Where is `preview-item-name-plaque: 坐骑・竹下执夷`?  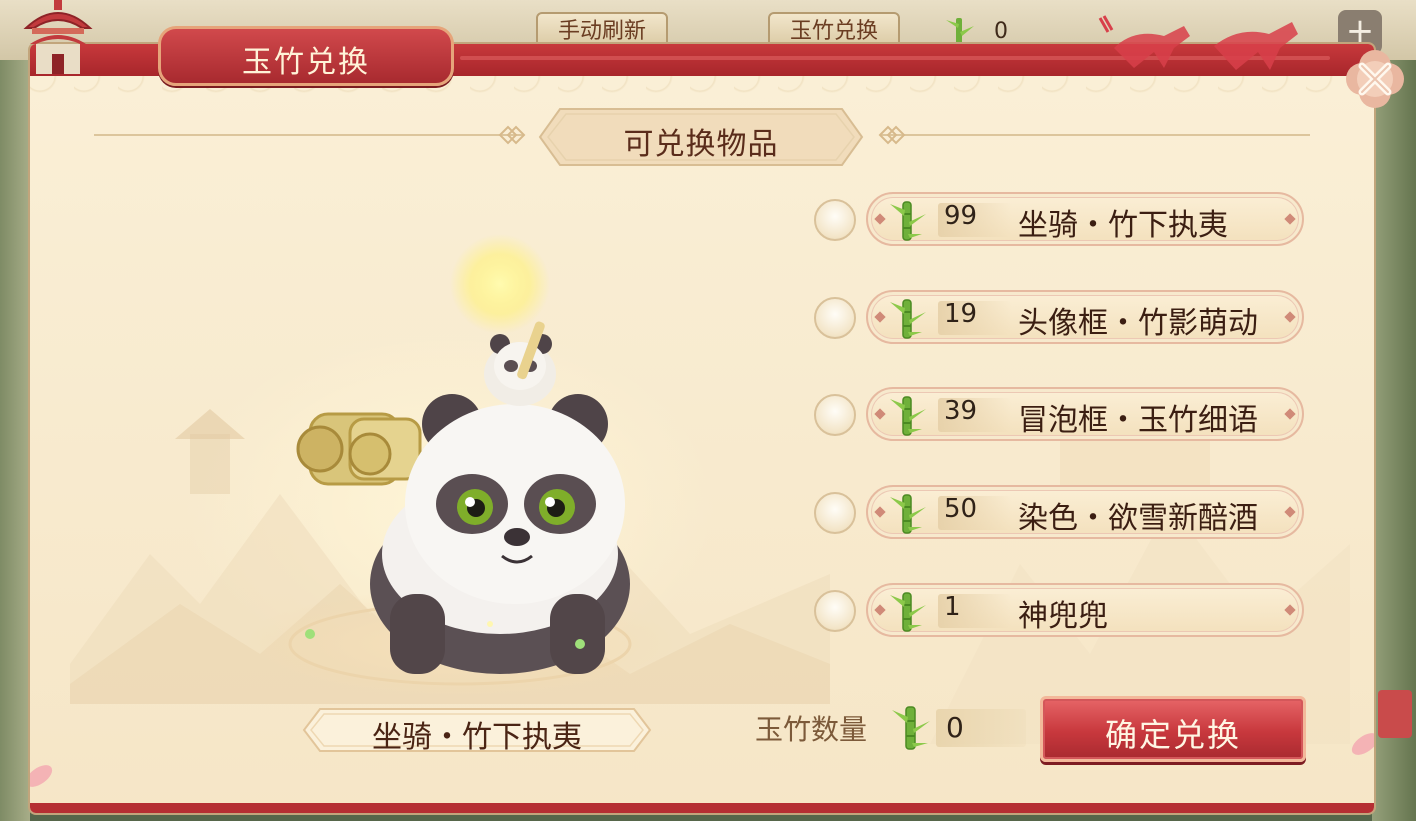
preview-item-name-plaque: 坐骑・竹下执夷 is located at coordinates (477, 731).